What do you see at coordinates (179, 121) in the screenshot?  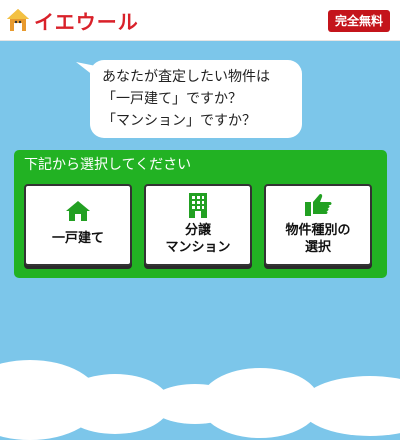 I see `bubble-line-3: 「マンション」ですか？` at bounding box center [179, 121].